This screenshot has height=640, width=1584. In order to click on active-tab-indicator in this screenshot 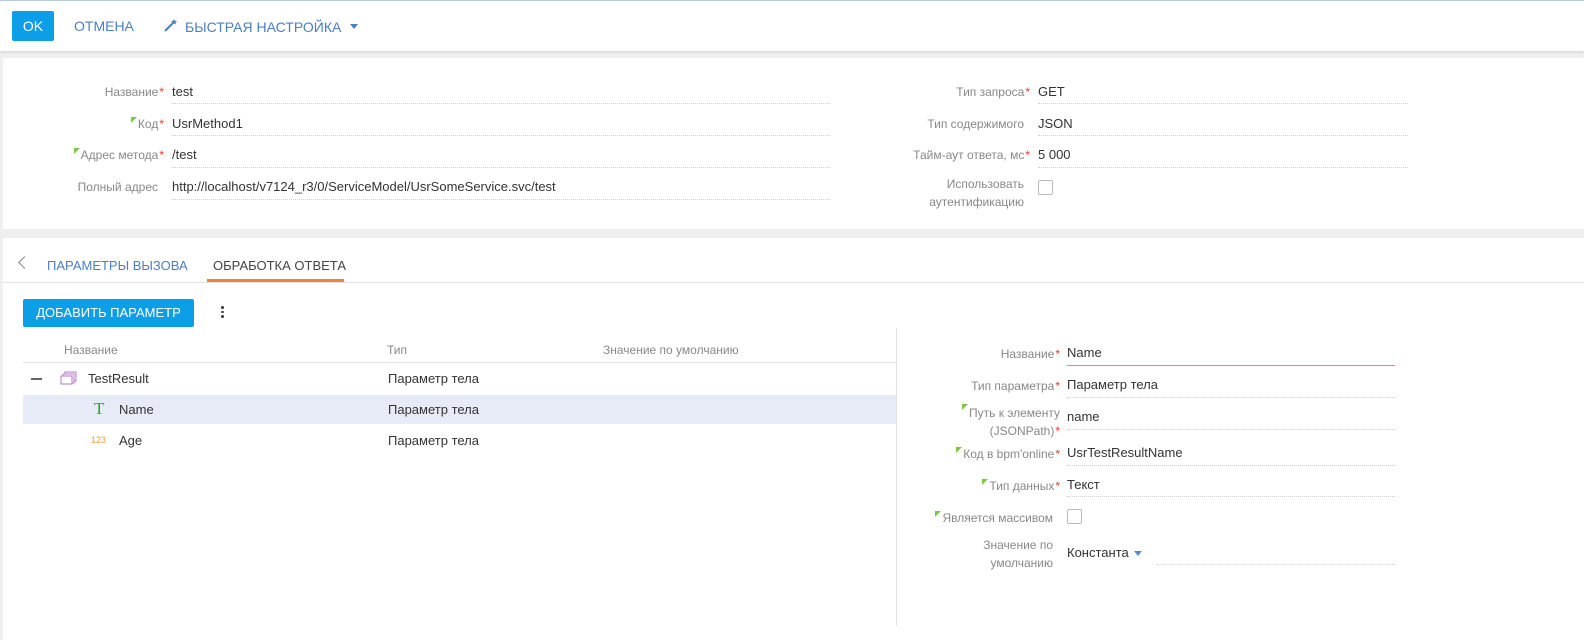, I will do `click(275, 280)`.